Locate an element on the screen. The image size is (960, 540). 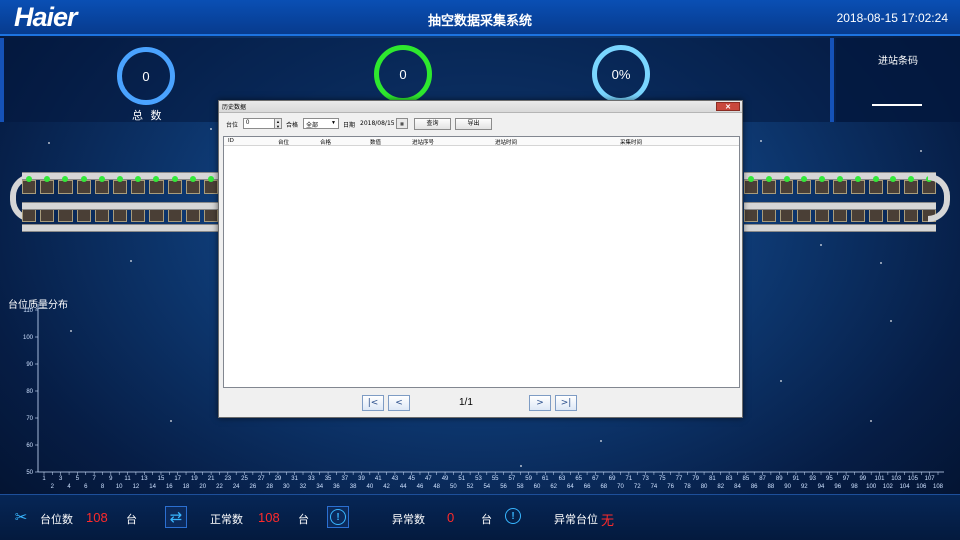
x-tick-label: 1 is located at coordinates (44, 479).